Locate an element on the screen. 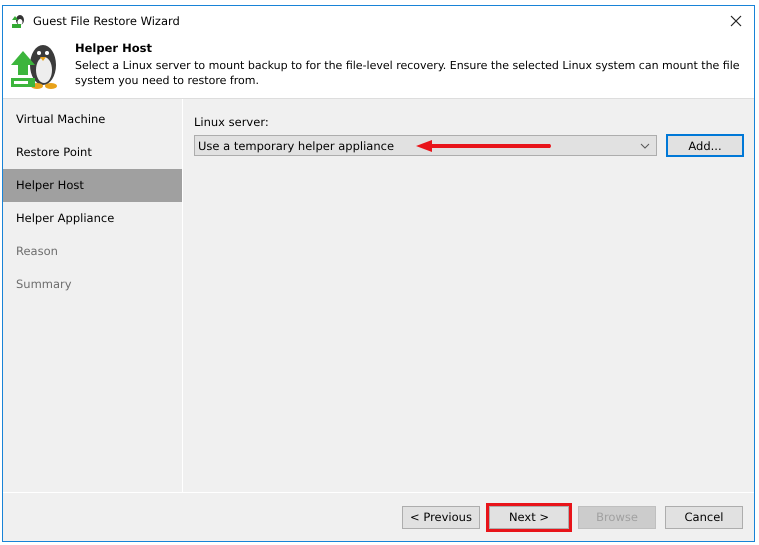 Image resolution: width=759 pixels, height=545 pixels. wizard-button: < Previous is located at coordinates (441, 517).